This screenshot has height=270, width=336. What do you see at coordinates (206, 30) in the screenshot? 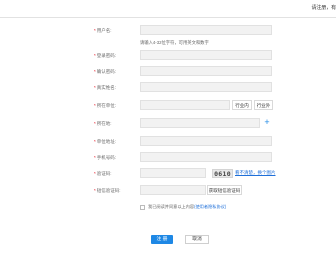
I see `username-input` at bounding box center [206, 30].